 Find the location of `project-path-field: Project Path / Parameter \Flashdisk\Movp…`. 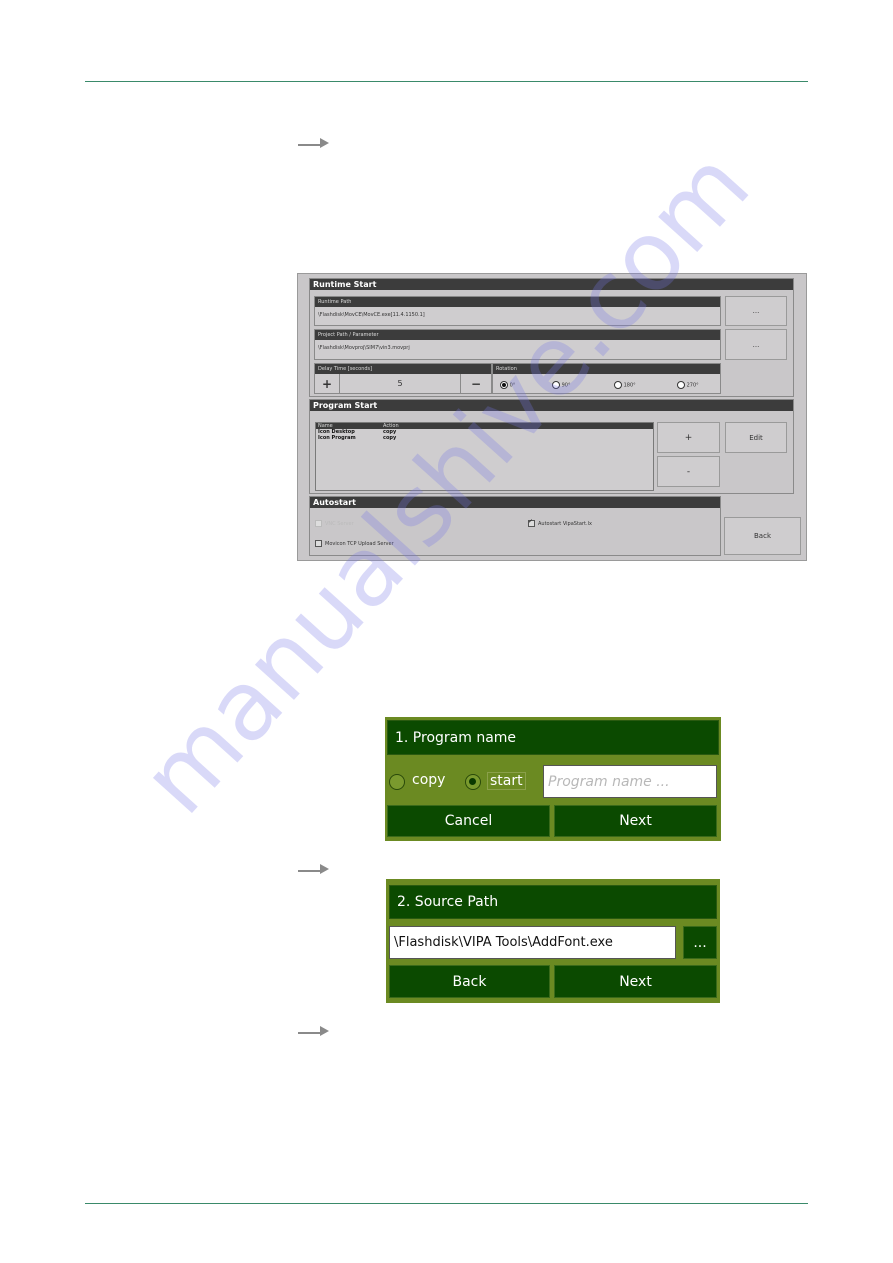

project-path-field: Project Path / Parameter \Flashdisk\Movp… is located at coordinates (517, 344).